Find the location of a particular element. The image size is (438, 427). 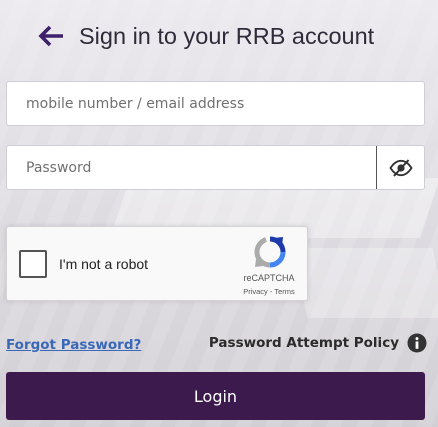

background-streak is located at coordinates (365, 283).